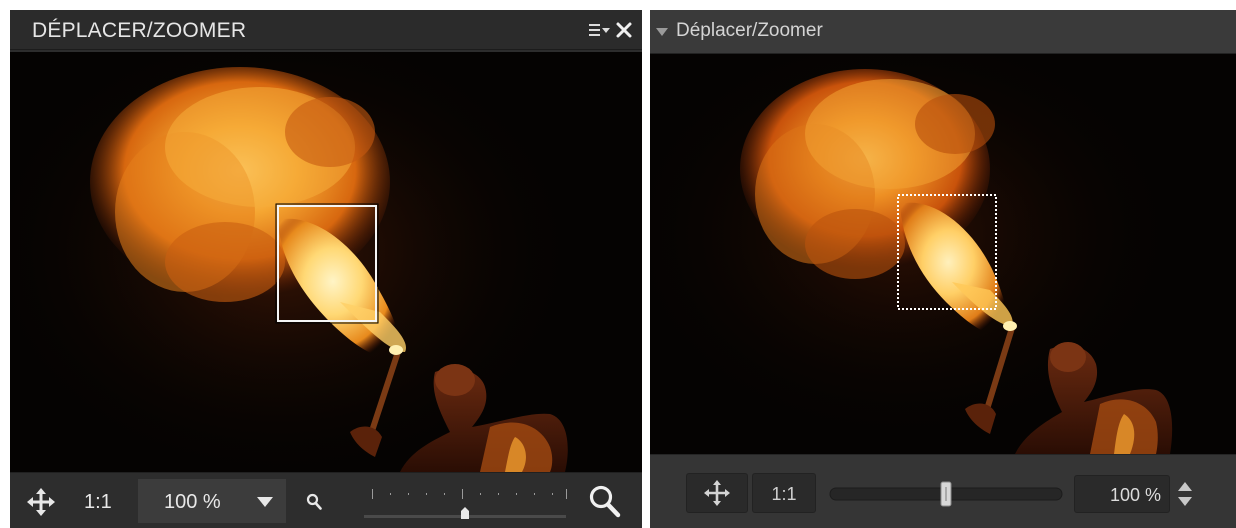  What do you see at coordinates (600, 30) in the screenshot?
I see `panel-menu-icon` at bounding box center [600, 30].